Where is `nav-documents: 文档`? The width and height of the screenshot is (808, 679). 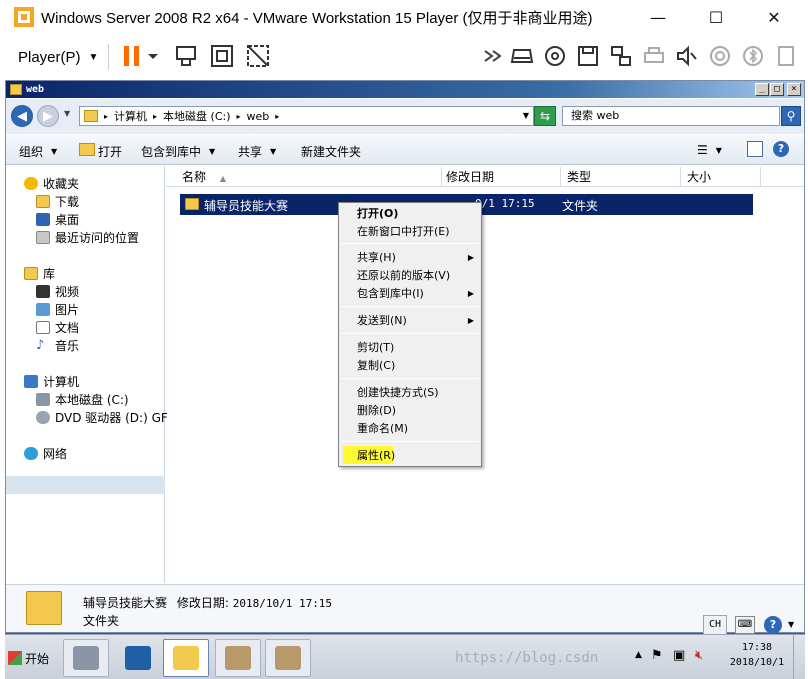
nav-documents: 文档 is located at coordinates (57, 327).